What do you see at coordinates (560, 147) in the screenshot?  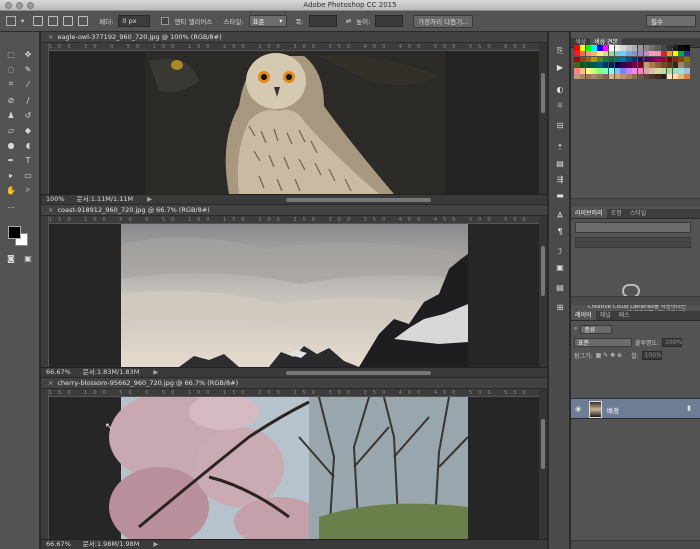 I see `brush-presets-icon: ⇡` at bounding box center [560, 147].